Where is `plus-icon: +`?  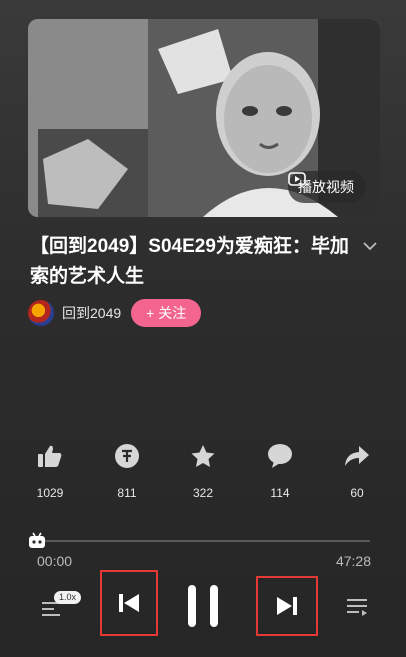
plus-icon: + is located at coordinates (150, 313).